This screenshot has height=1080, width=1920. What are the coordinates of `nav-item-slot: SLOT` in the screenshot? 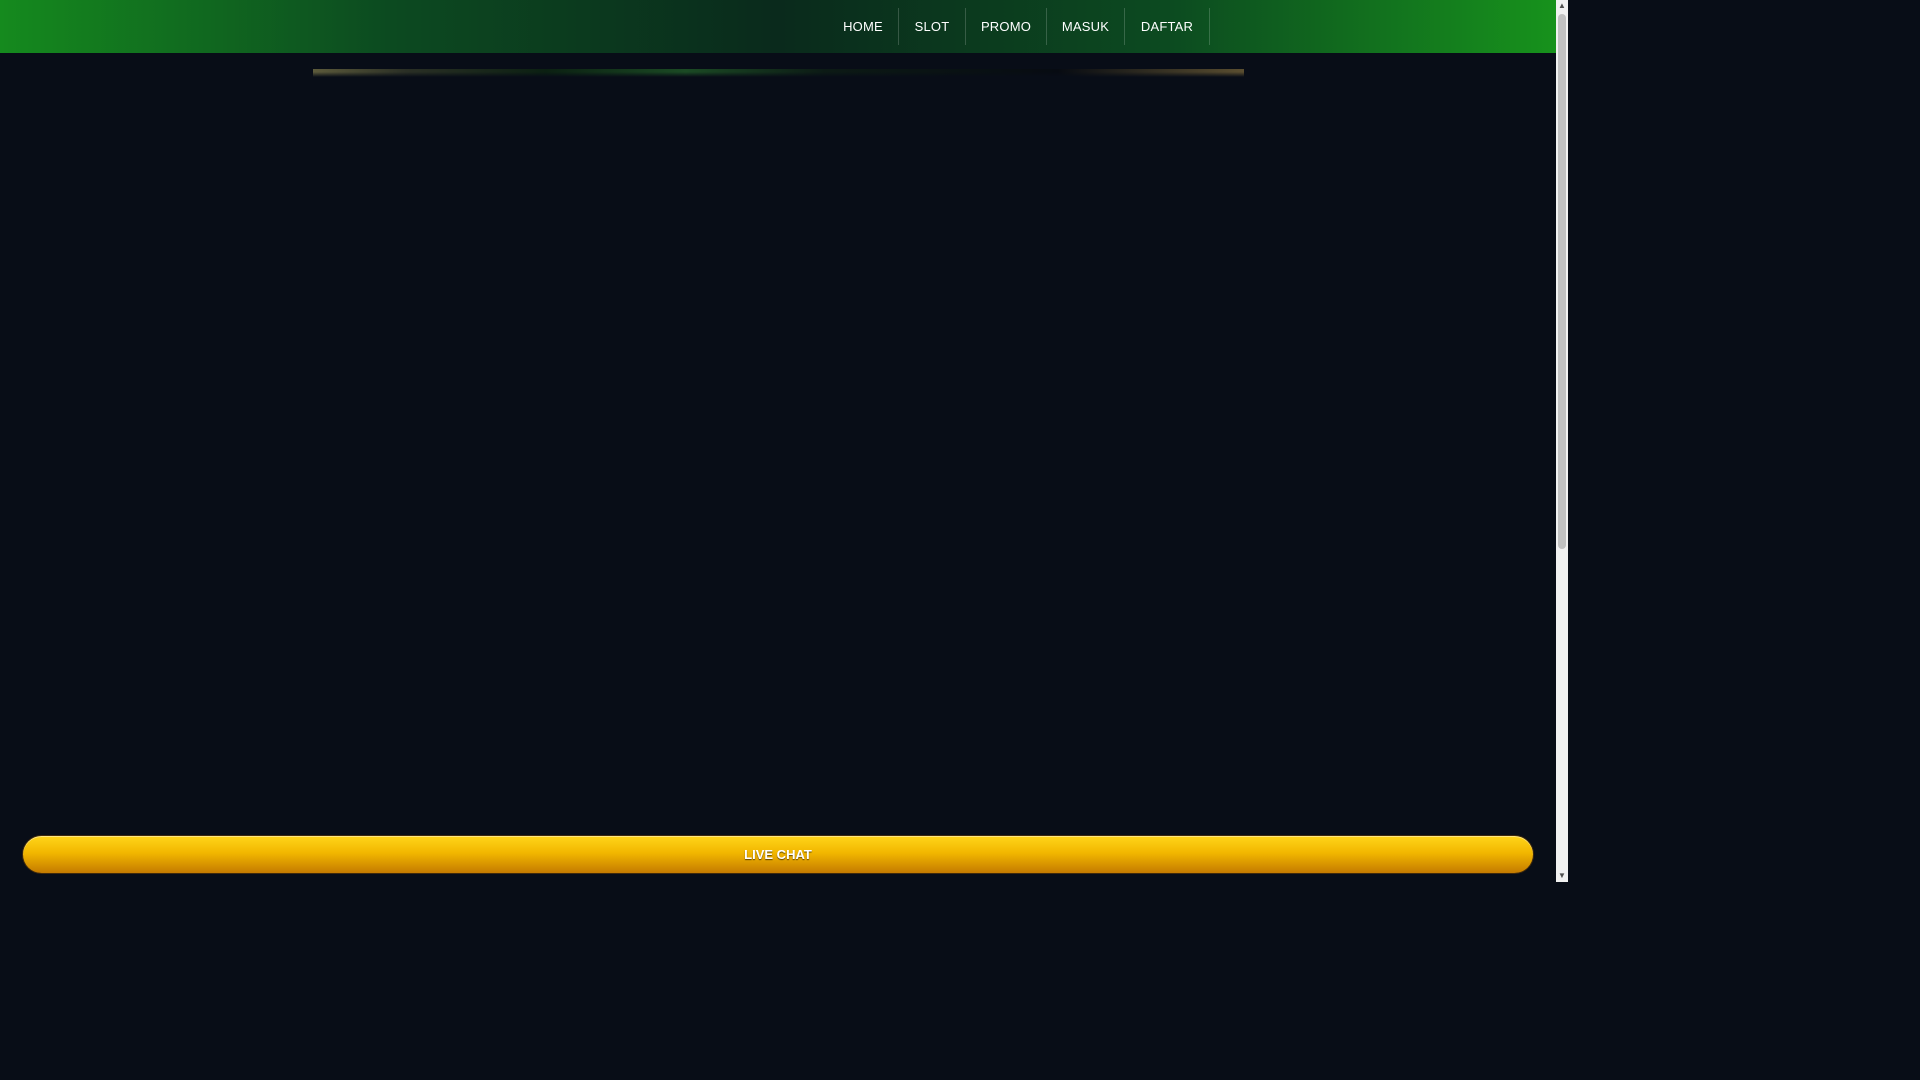 It's located at (932, 26).